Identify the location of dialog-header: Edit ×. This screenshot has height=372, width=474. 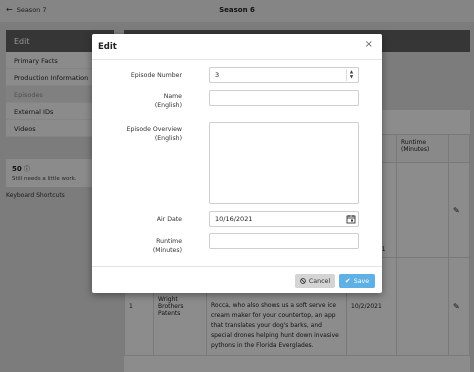
(237, 47).